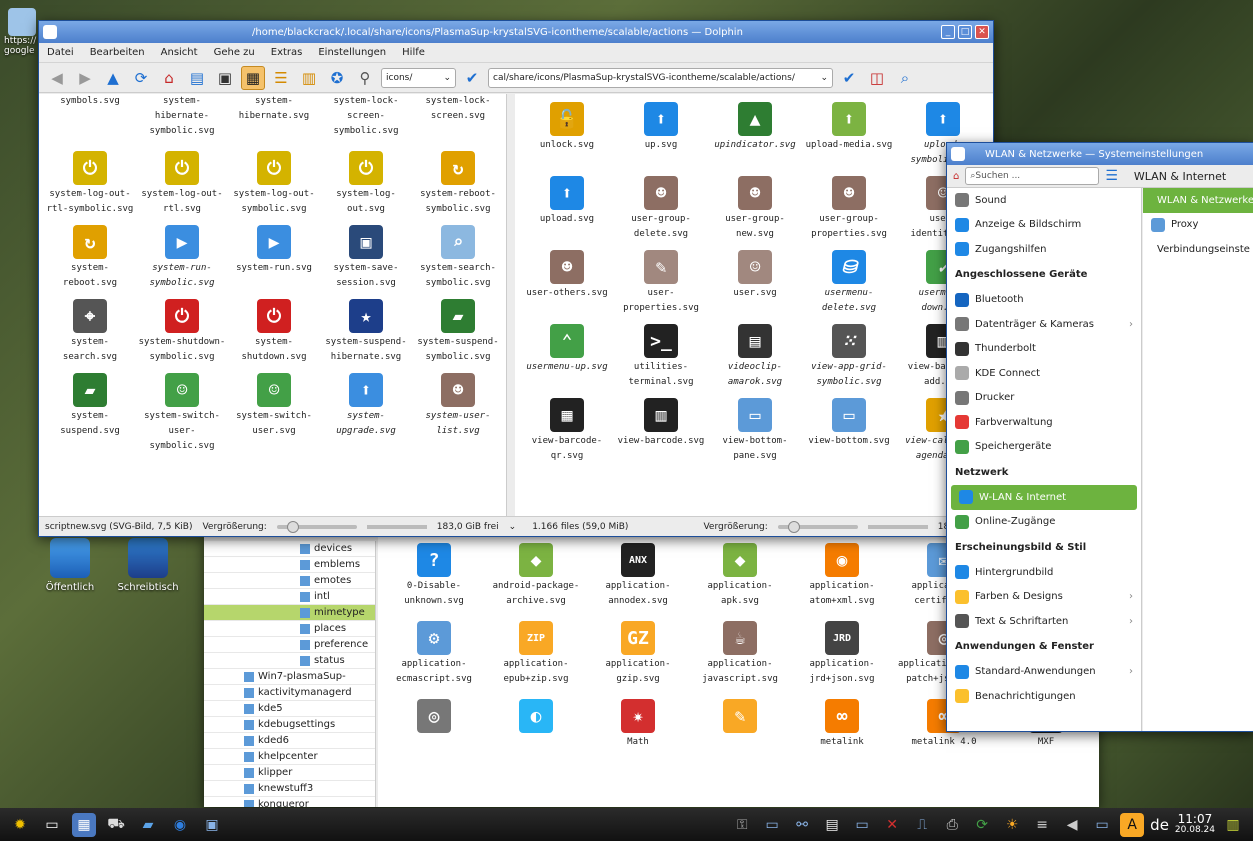  Describe the element at coordinates (148, 825) in the screenshot. I see `file-manager-icon: ▰` at that location.